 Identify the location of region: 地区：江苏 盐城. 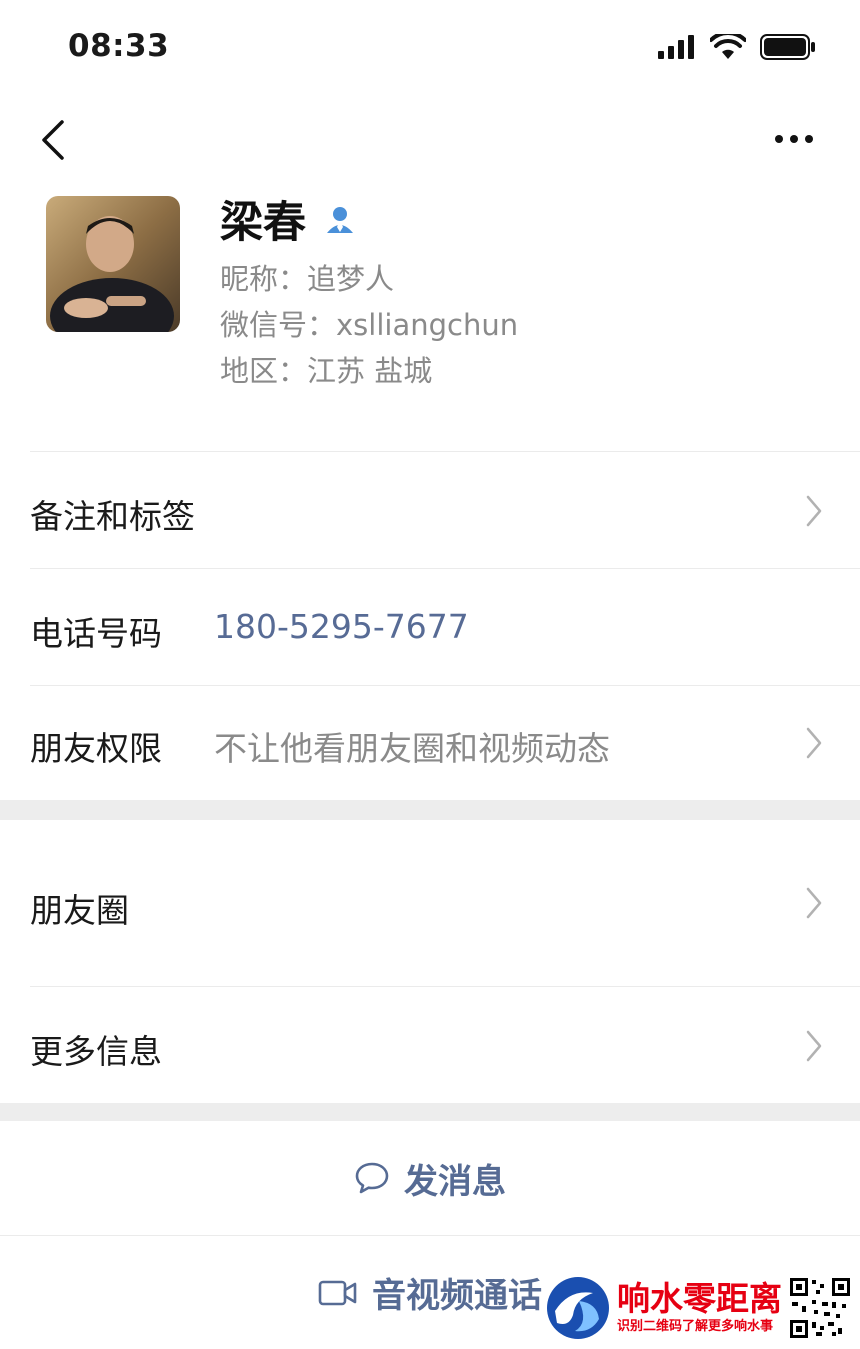
(326, 371).